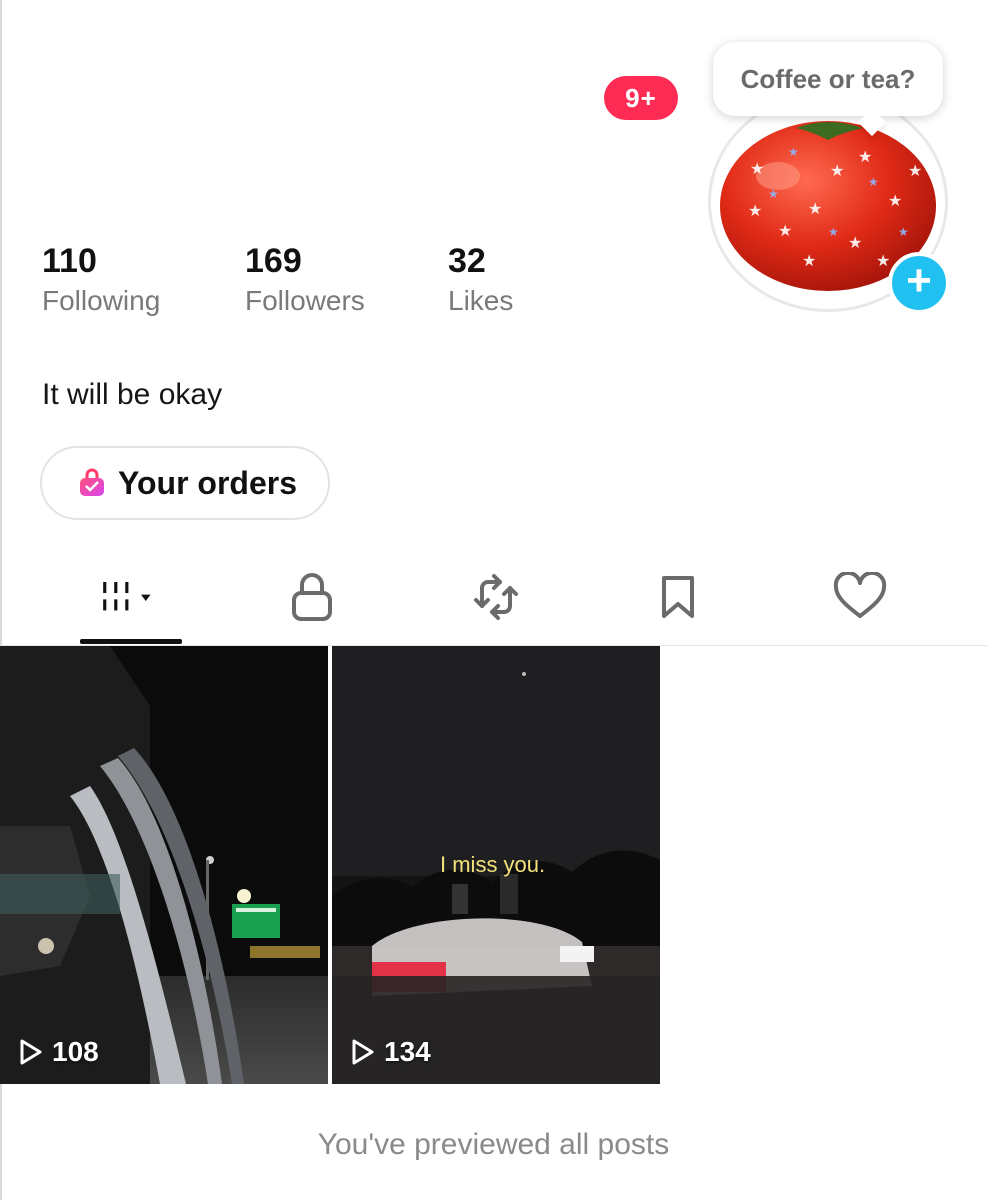 This screenshot has height=1200, width=987. What do you see at coordinates (127, 596) in the screenshot?
I see `grid-menu-icon` at bounding box center [127, 596].